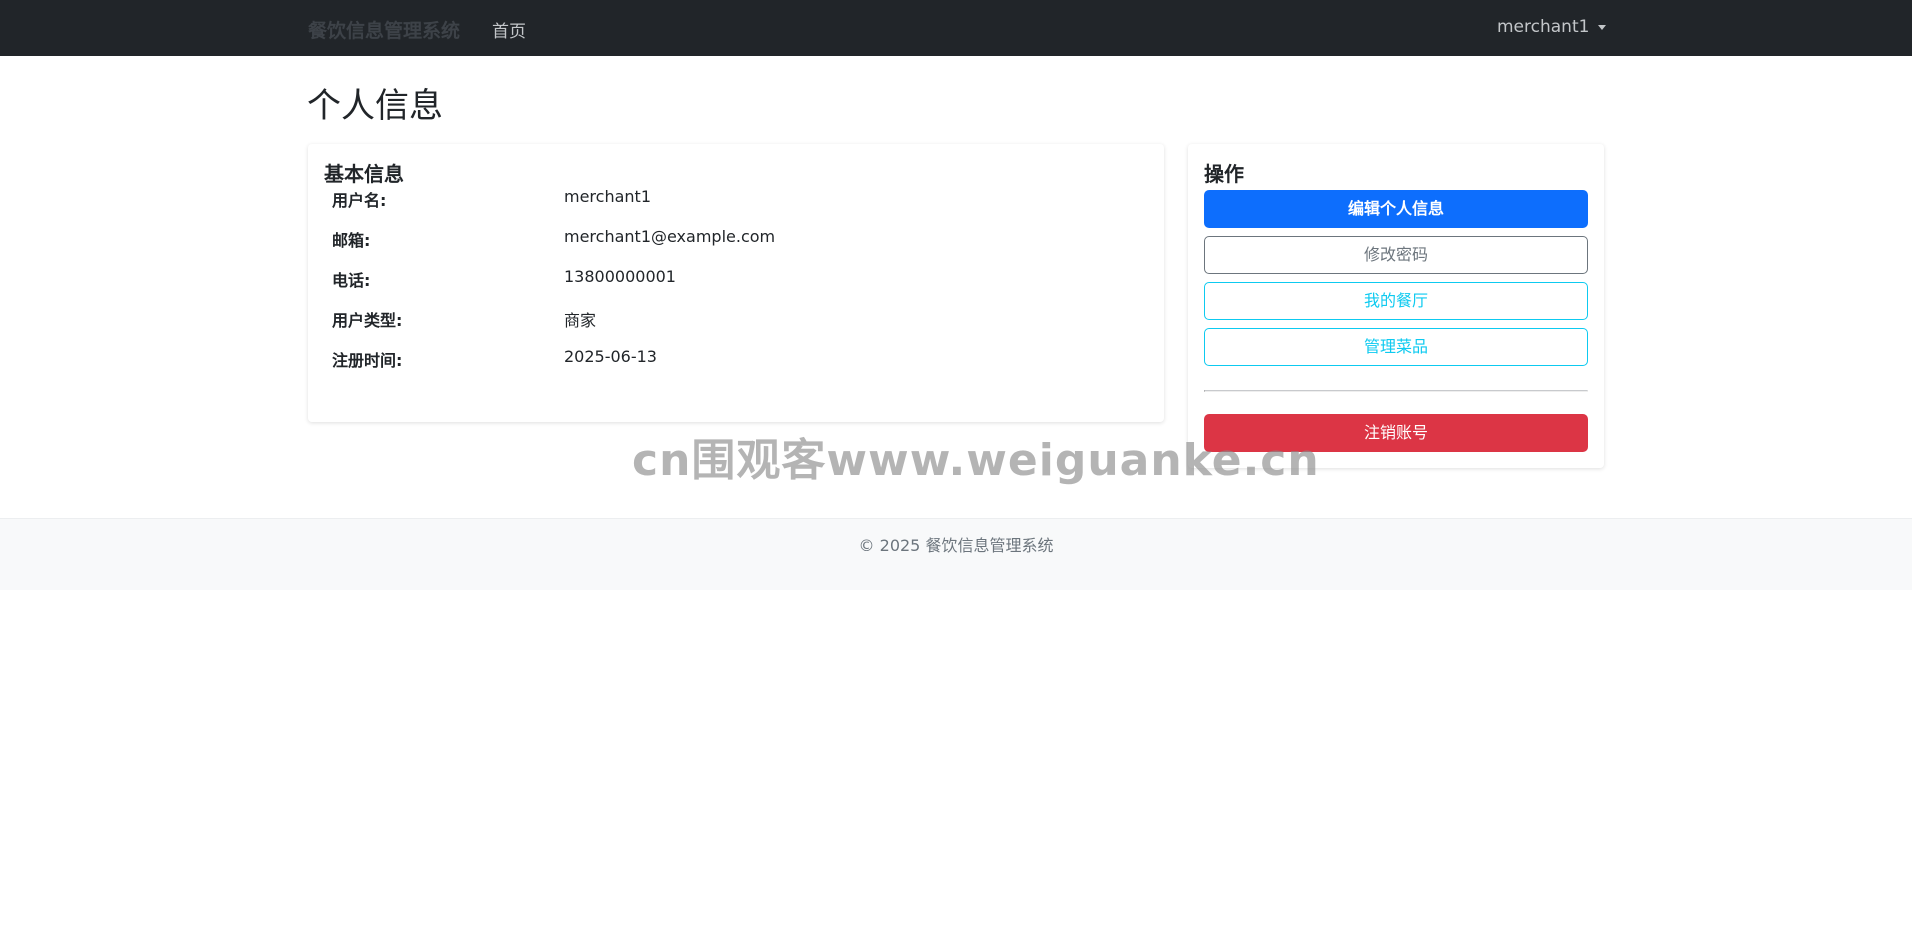 Image resolution: width=1912 pixels, height=932 pixels. What do you see at coordinates (736, 360) in the screenshot?
I see `info-row-register-date: 注册时间: 2025-06-13` at bounding box center [736, 360].